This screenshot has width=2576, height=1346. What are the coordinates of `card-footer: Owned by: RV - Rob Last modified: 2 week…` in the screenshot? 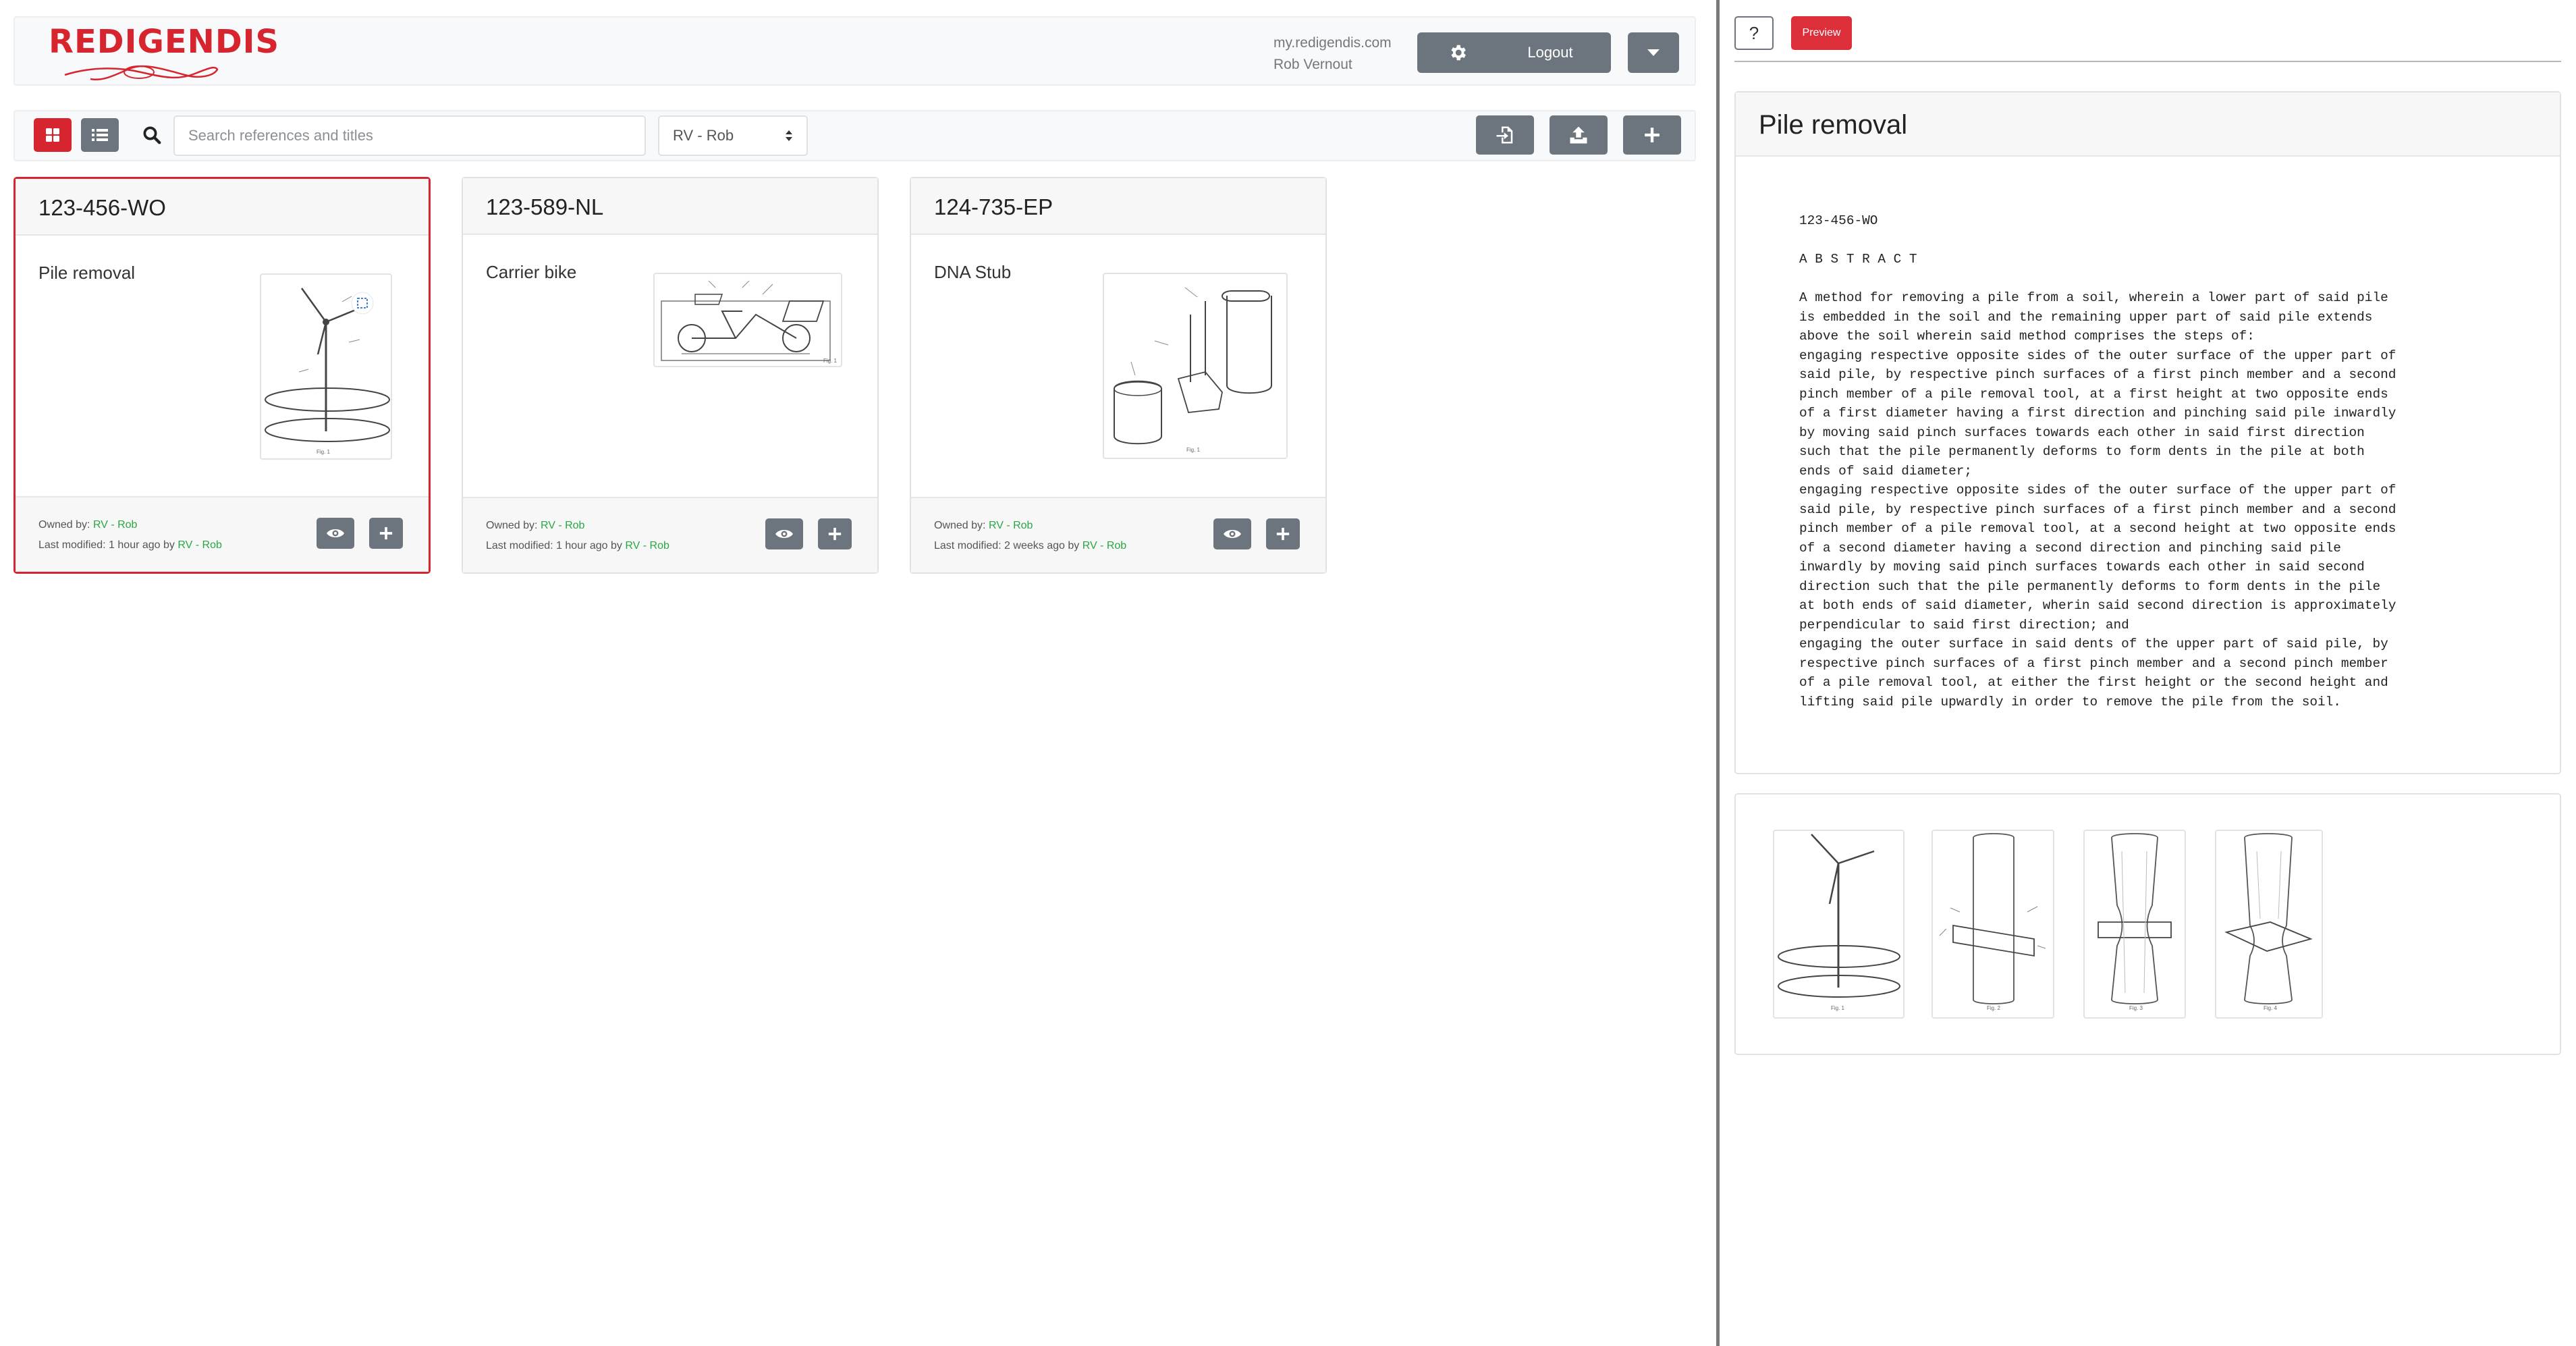 It's located at (1118, 534).